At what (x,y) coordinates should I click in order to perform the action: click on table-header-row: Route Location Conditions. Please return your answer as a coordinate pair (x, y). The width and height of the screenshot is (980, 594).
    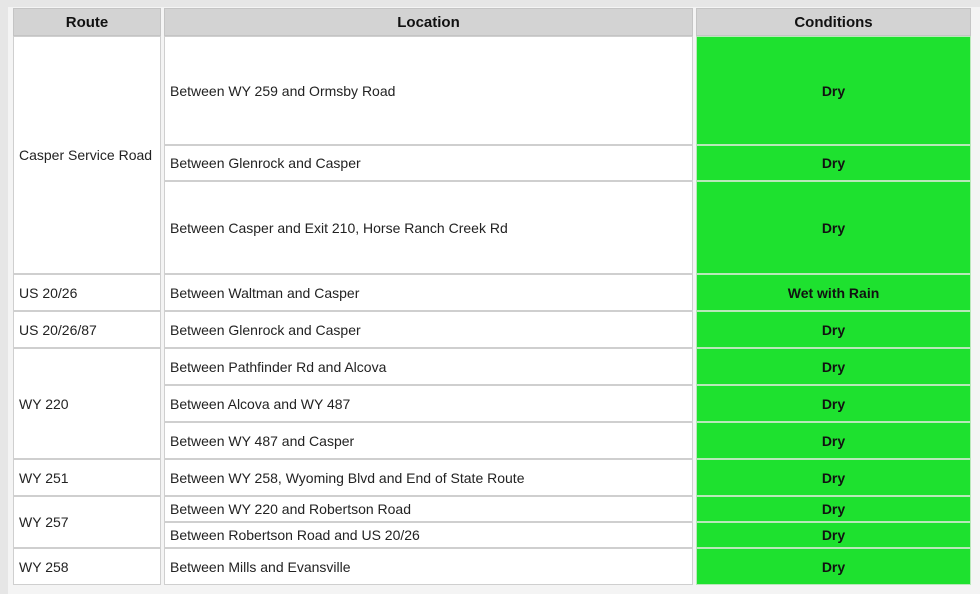
    Looking at the image, I should click on (492, 22).